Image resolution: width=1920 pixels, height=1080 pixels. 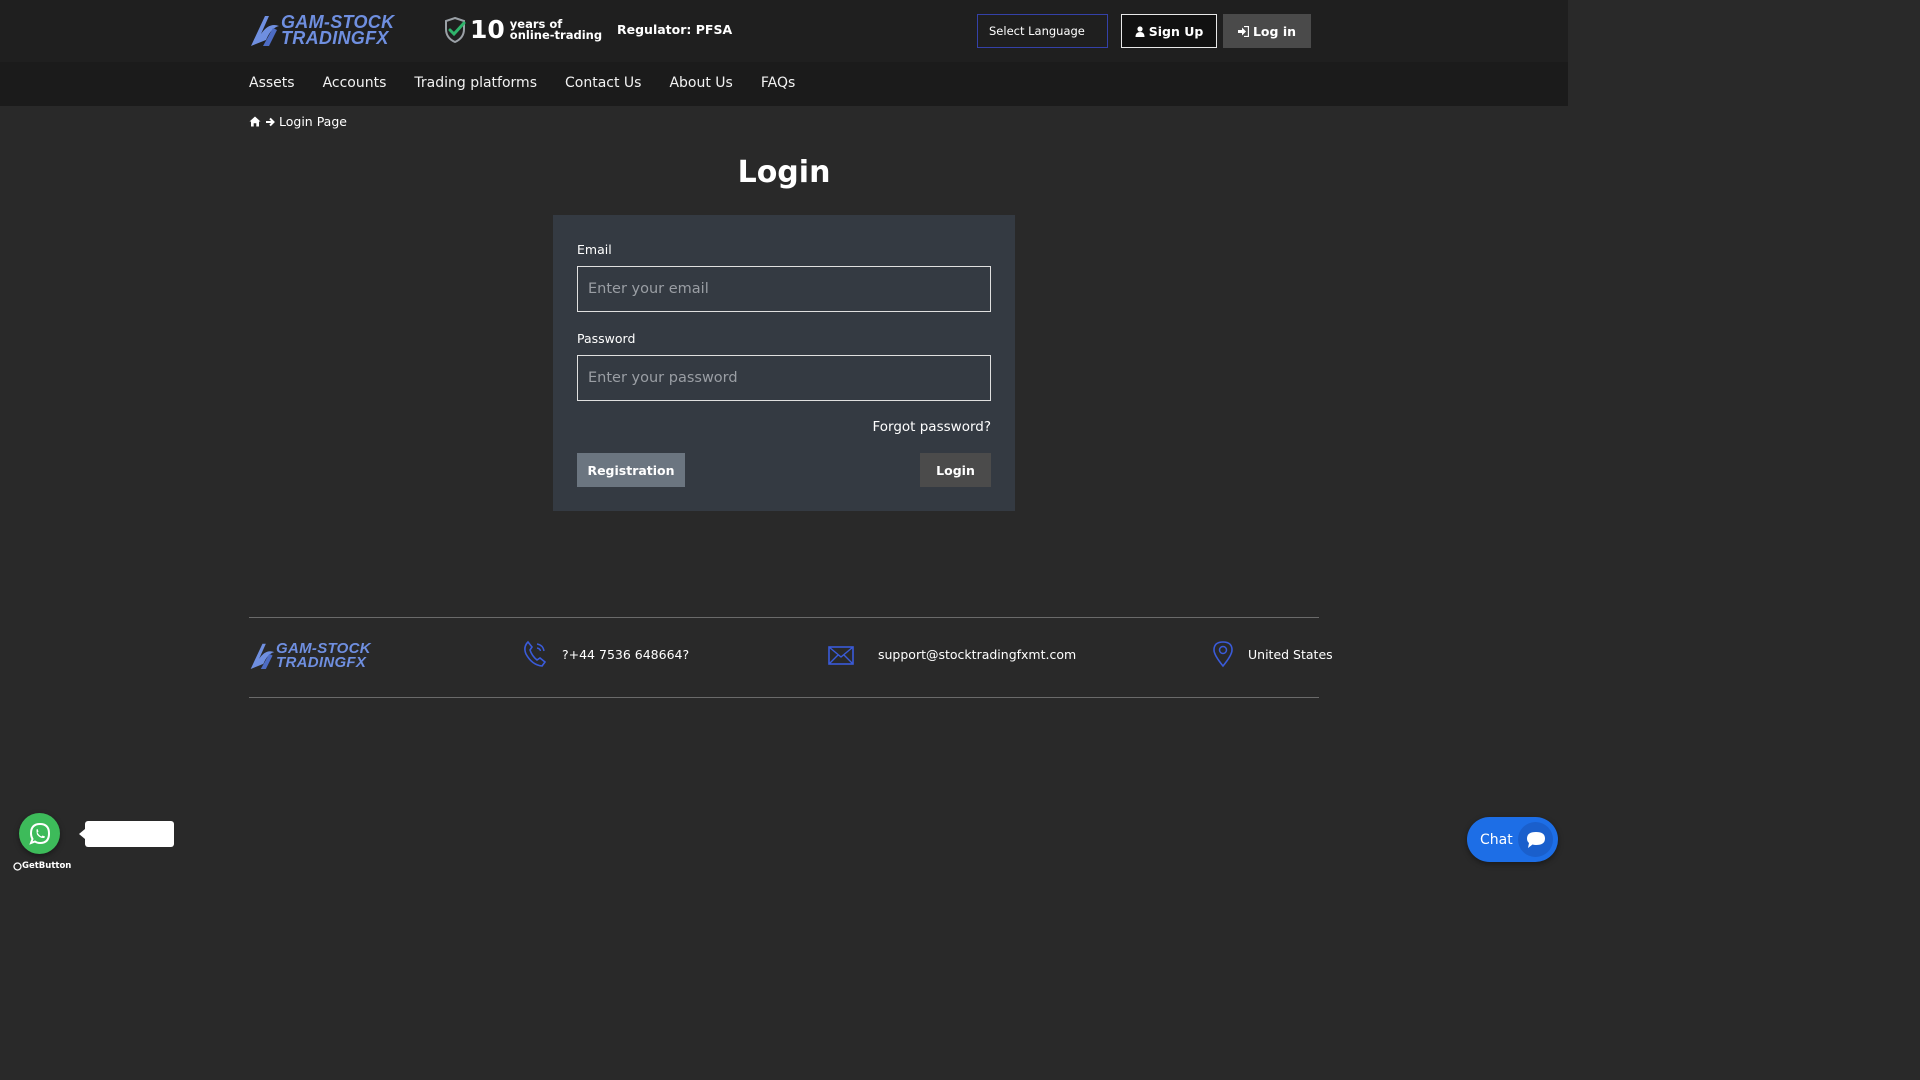 What do you see at coordinates (1223, 654) in the screenshot?
I see `map-pin-icon` at bounding box center [1223, 654].